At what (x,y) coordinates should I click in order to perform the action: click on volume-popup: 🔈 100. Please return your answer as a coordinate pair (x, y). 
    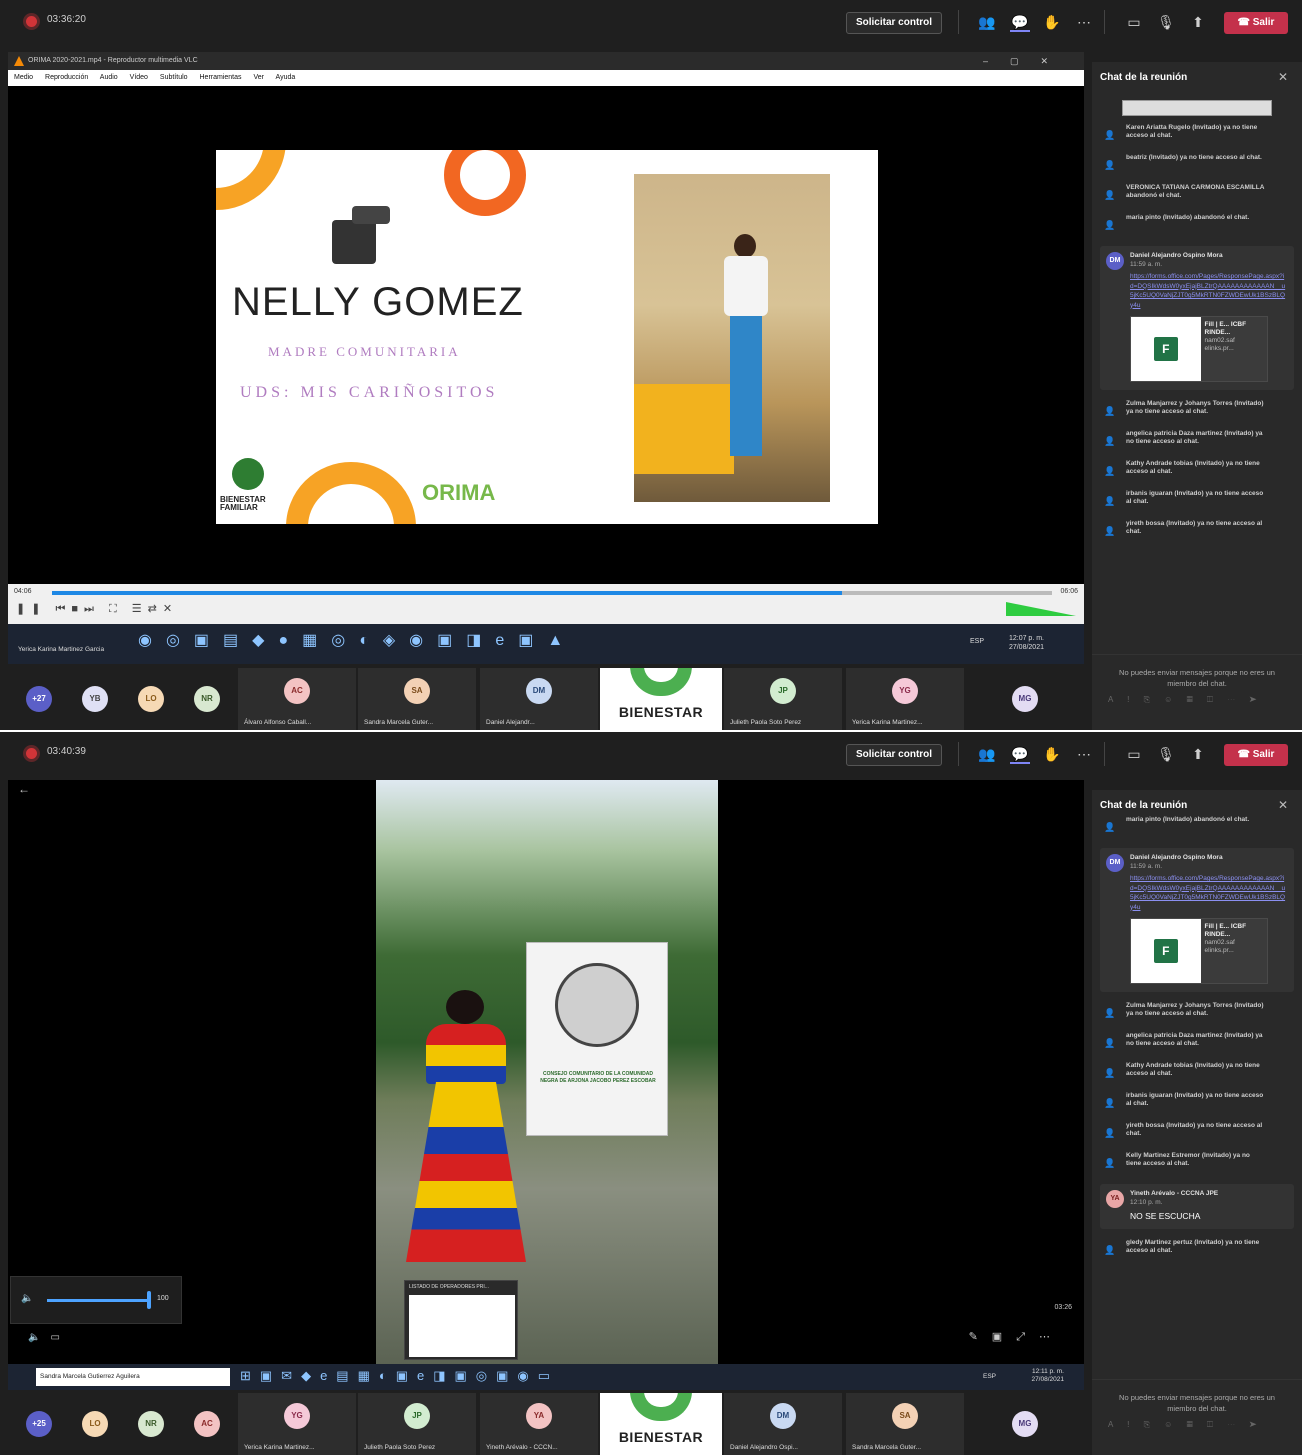
    Looking at the image, I should click on (96, 1300).